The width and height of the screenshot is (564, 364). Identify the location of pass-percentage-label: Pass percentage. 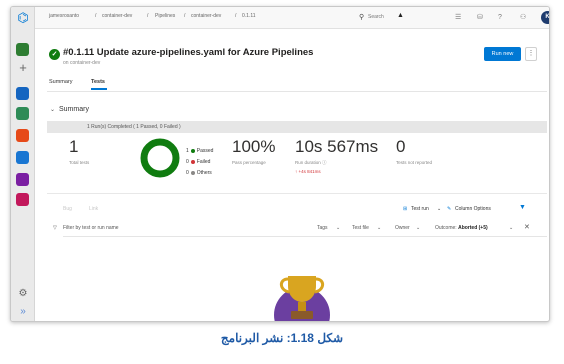
(249, 162).